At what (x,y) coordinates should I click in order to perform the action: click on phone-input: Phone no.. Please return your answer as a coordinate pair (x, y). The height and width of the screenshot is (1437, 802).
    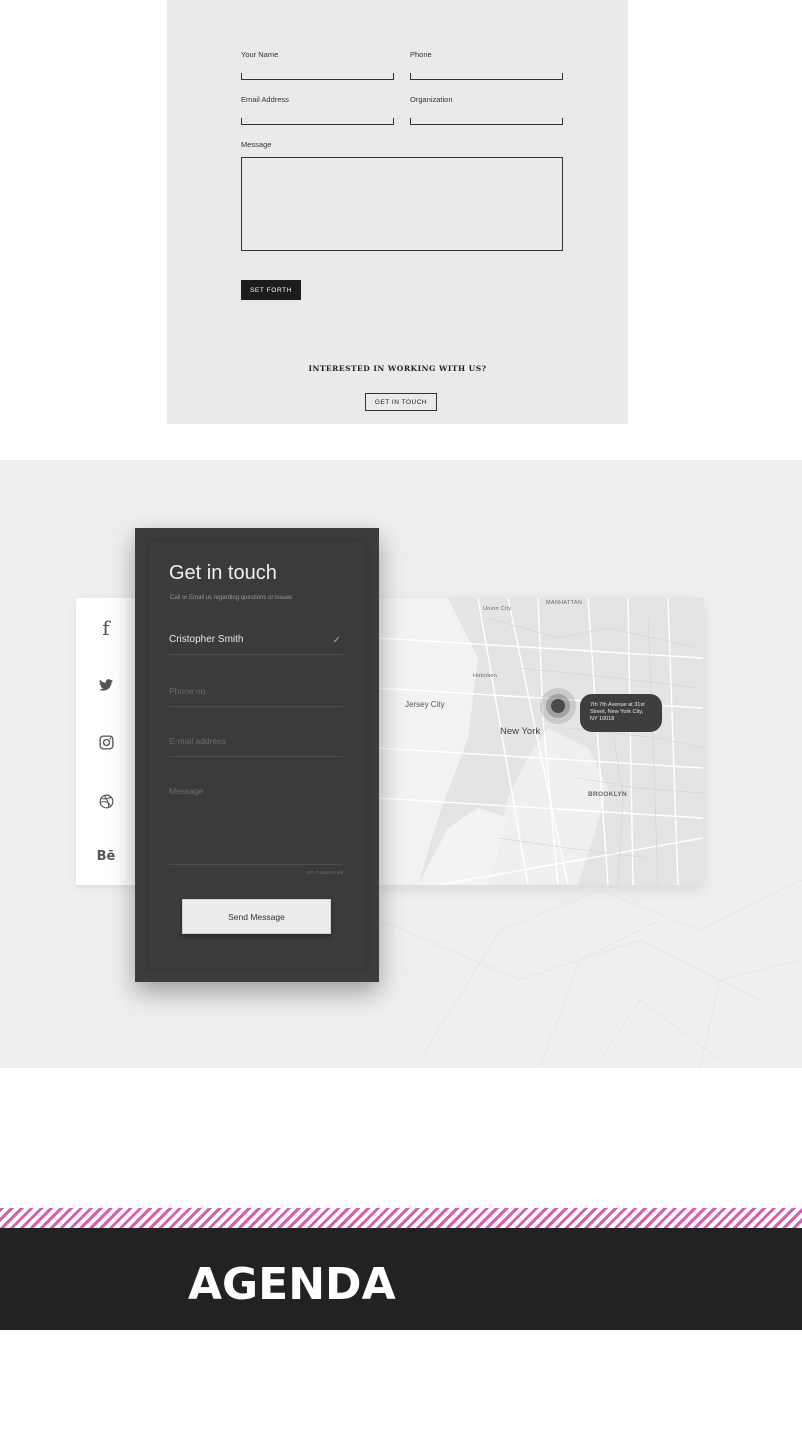
    Looking at the image, I should click on (256, 696).